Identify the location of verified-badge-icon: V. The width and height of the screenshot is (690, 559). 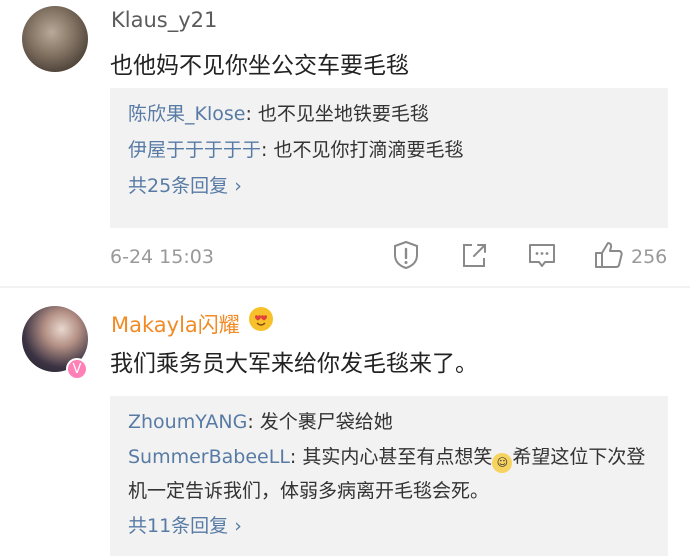
(77, 369).